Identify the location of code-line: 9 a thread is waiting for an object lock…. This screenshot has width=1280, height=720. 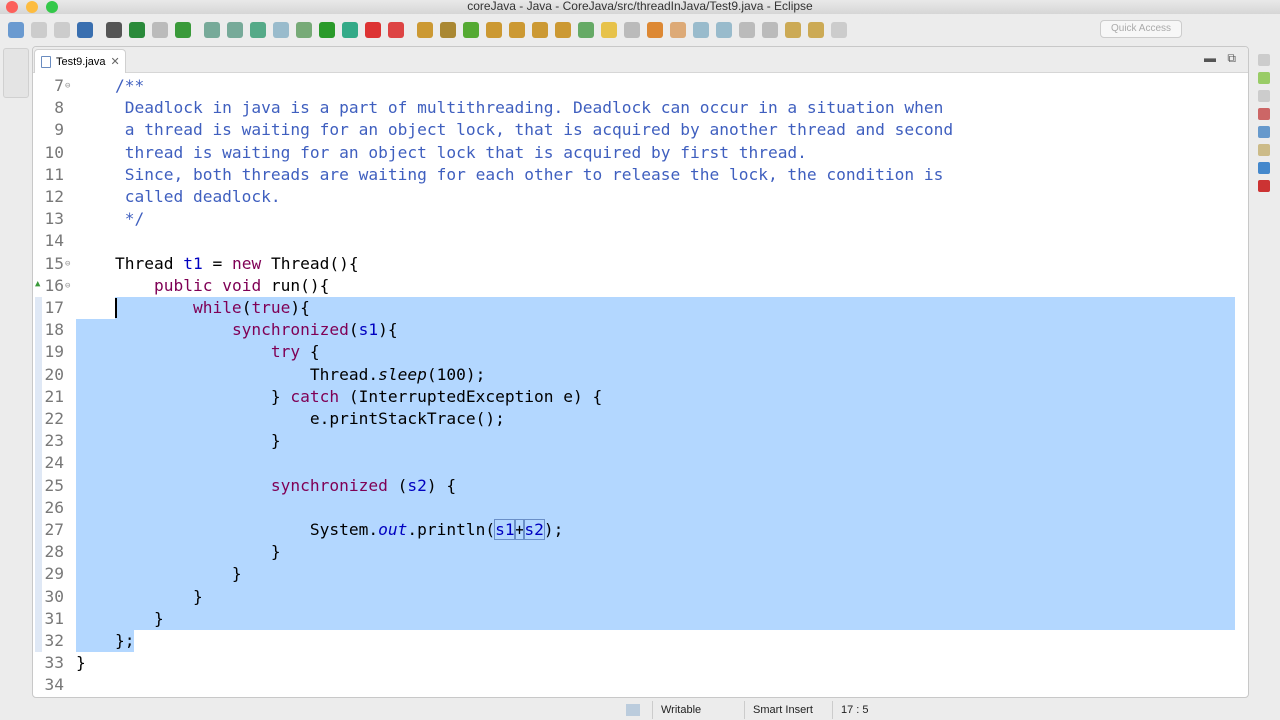
(640, 130).